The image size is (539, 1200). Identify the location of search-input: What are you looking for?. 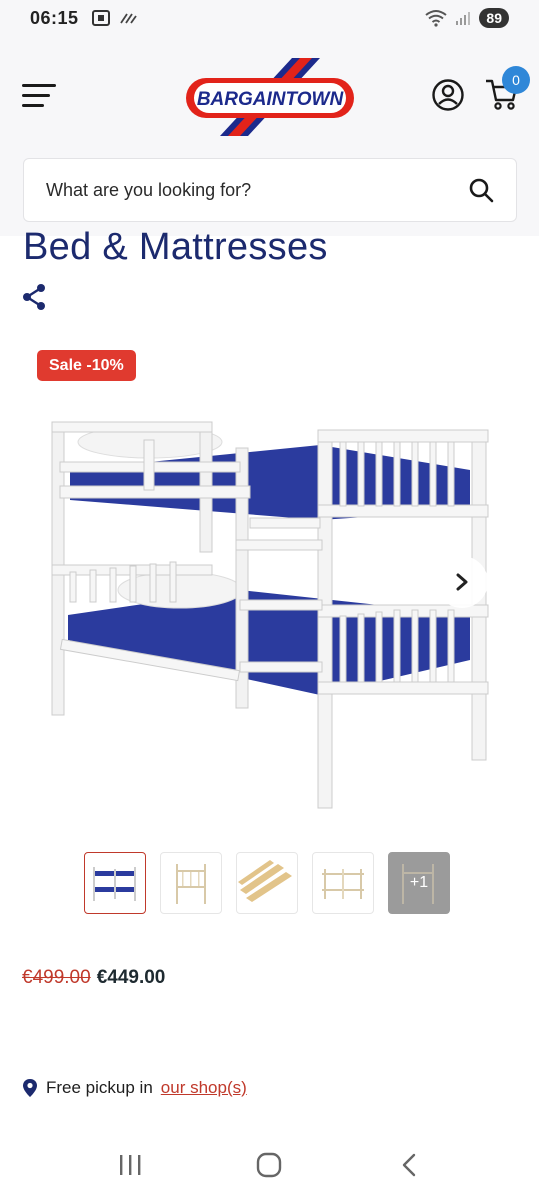
(270, 190).